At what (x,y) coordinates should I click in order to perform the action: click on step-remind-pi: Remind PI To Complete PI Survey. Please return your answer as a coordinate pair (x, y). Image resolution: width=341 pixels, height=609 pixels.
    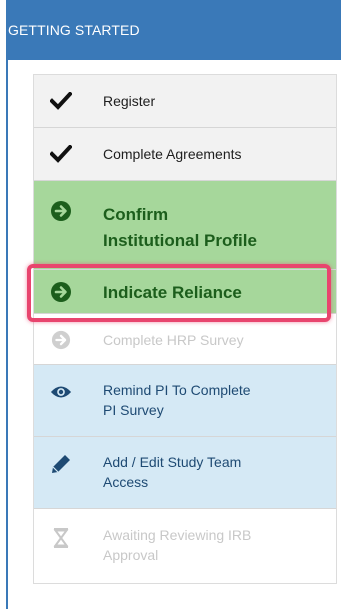
    Looking at the image, I should click on (185, 401).